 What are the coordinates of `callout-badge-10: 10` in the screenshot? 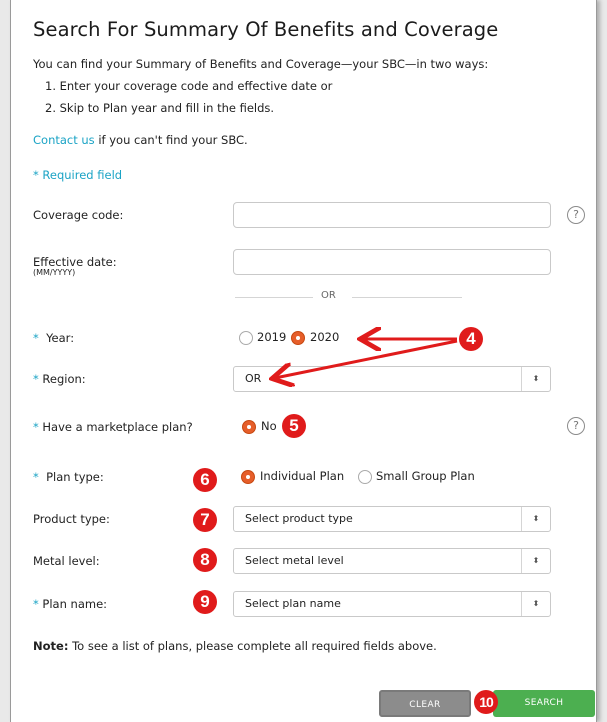 It's located at (486, 702).